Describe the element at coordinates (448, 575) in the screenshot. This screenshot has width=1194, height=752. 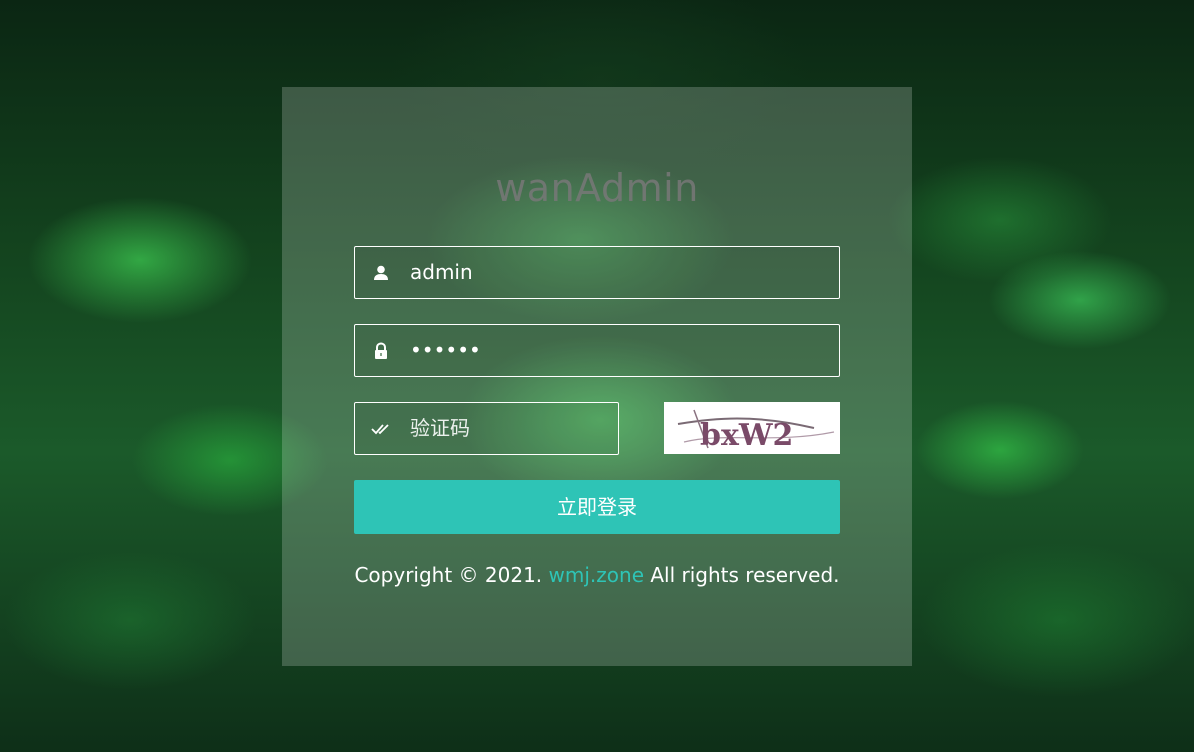
I see `copyright-prefix: Copyright © 2021.` at that location.